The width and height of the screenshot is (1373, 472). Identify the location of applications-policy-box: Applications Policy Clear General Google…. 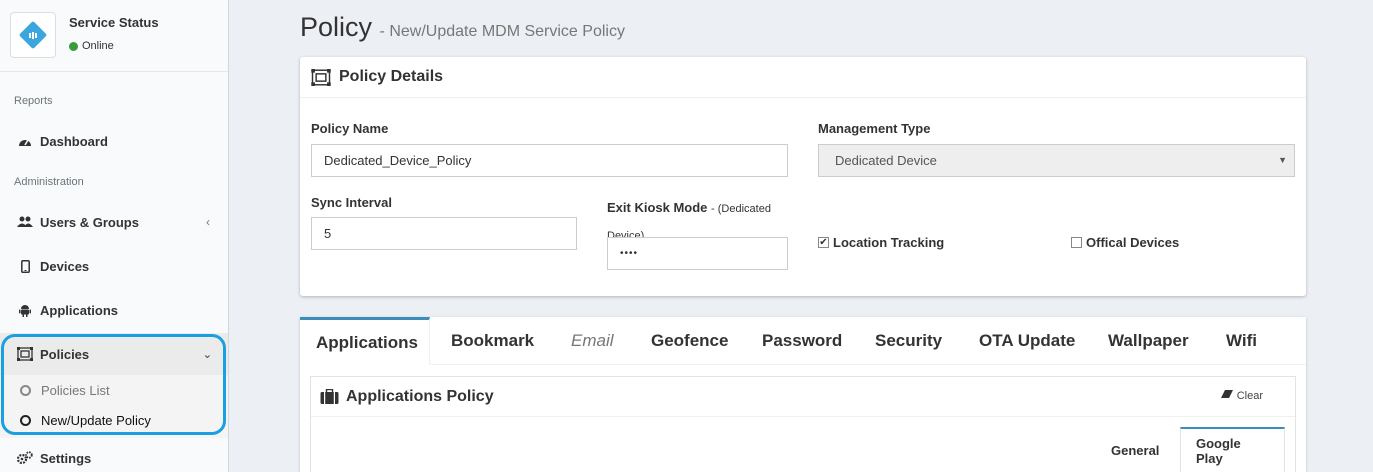
(803, 424).